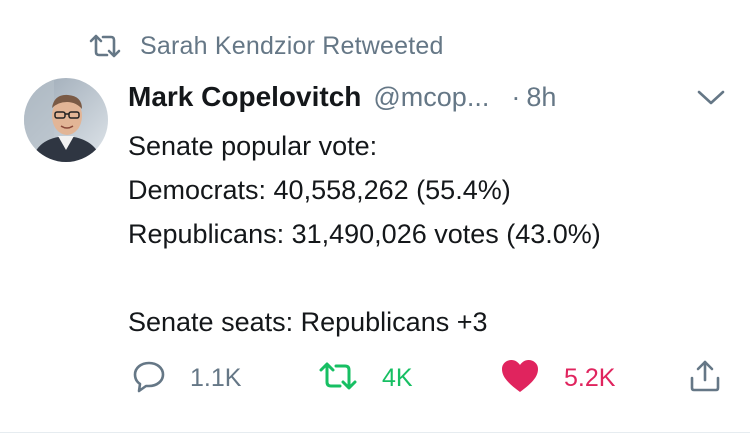 The width and height of the screenshot is (750, 446). What do you see at coordinates (375, 432) in the screenshot?
I see `divider` at bounding box center [375, 432].